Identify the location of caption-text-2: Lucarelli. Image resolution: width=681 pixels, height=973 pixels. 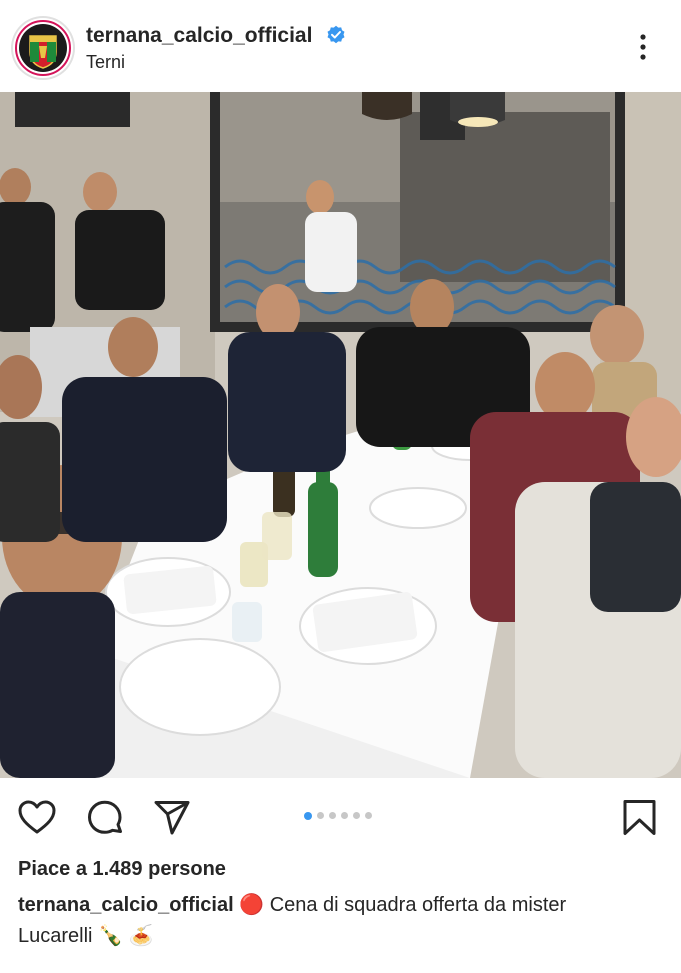
(55, 936).